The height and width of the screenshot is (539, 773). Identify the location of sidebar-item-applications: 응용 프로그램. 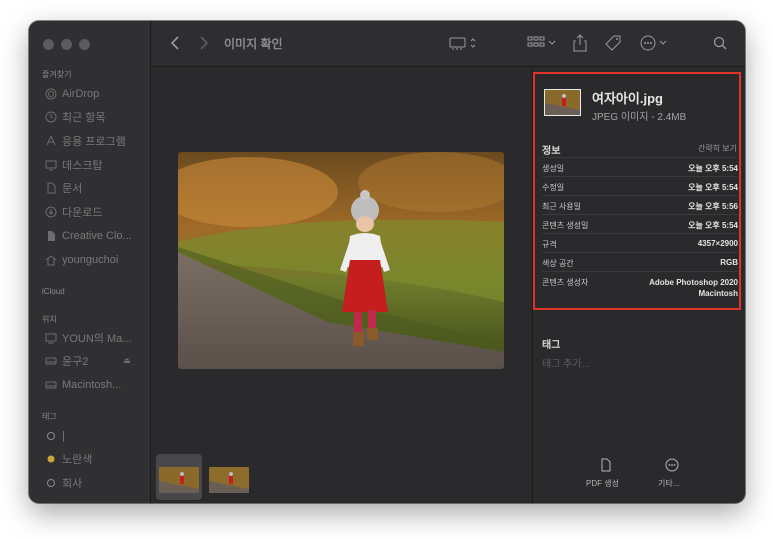
(85, 141).